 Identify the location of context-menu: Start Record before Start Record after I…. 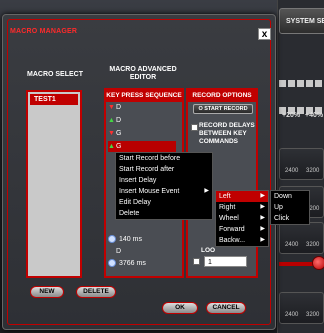
(164, 186).